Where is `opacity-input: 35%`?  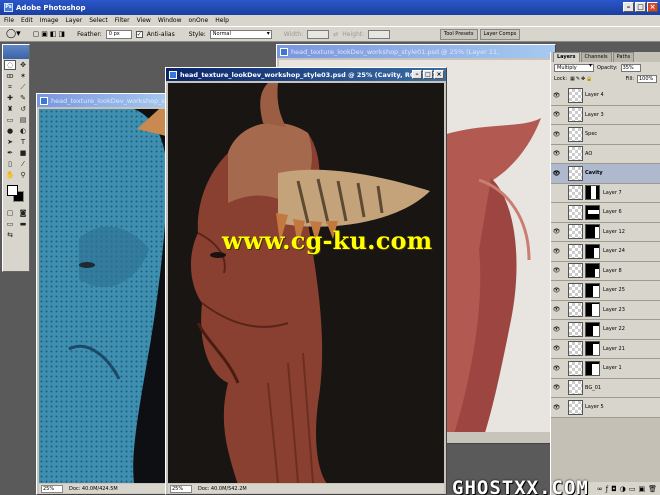
opacity-input: 35% is located at coordinates (630, 67).